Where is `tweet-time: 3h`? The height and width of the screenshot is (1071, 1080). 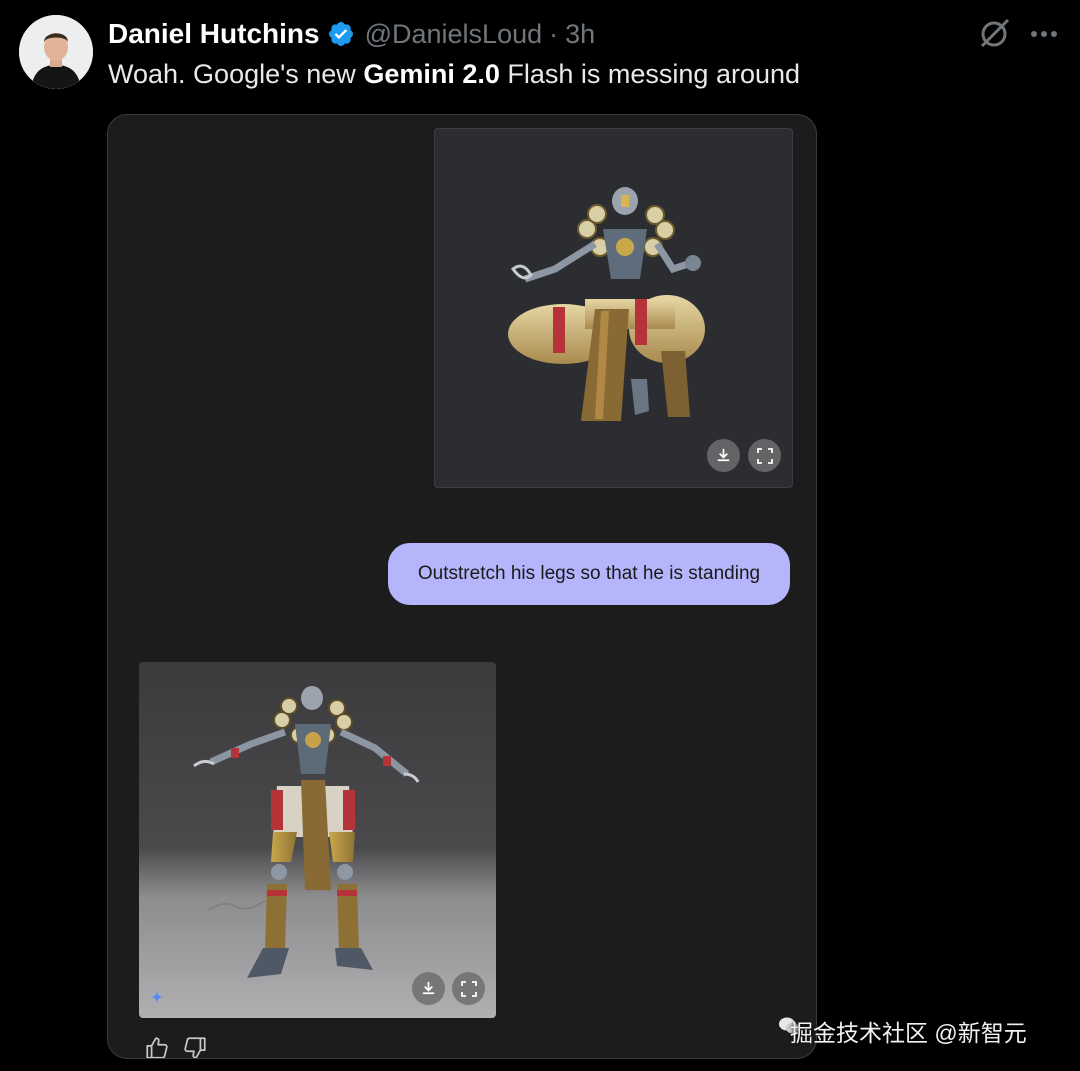 tweet-time: 3h is located at coordinates (580, 34).